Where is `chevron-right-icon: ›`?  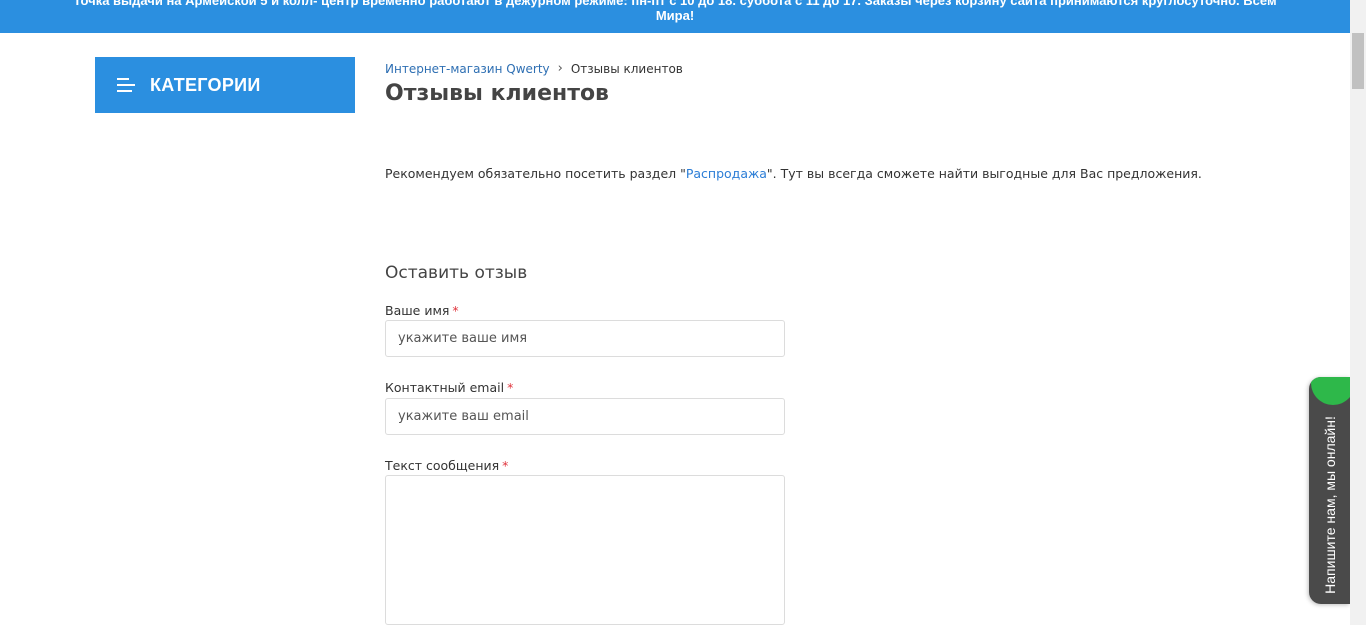 chevron-right-icon: › is located at coordinates (560, 68).